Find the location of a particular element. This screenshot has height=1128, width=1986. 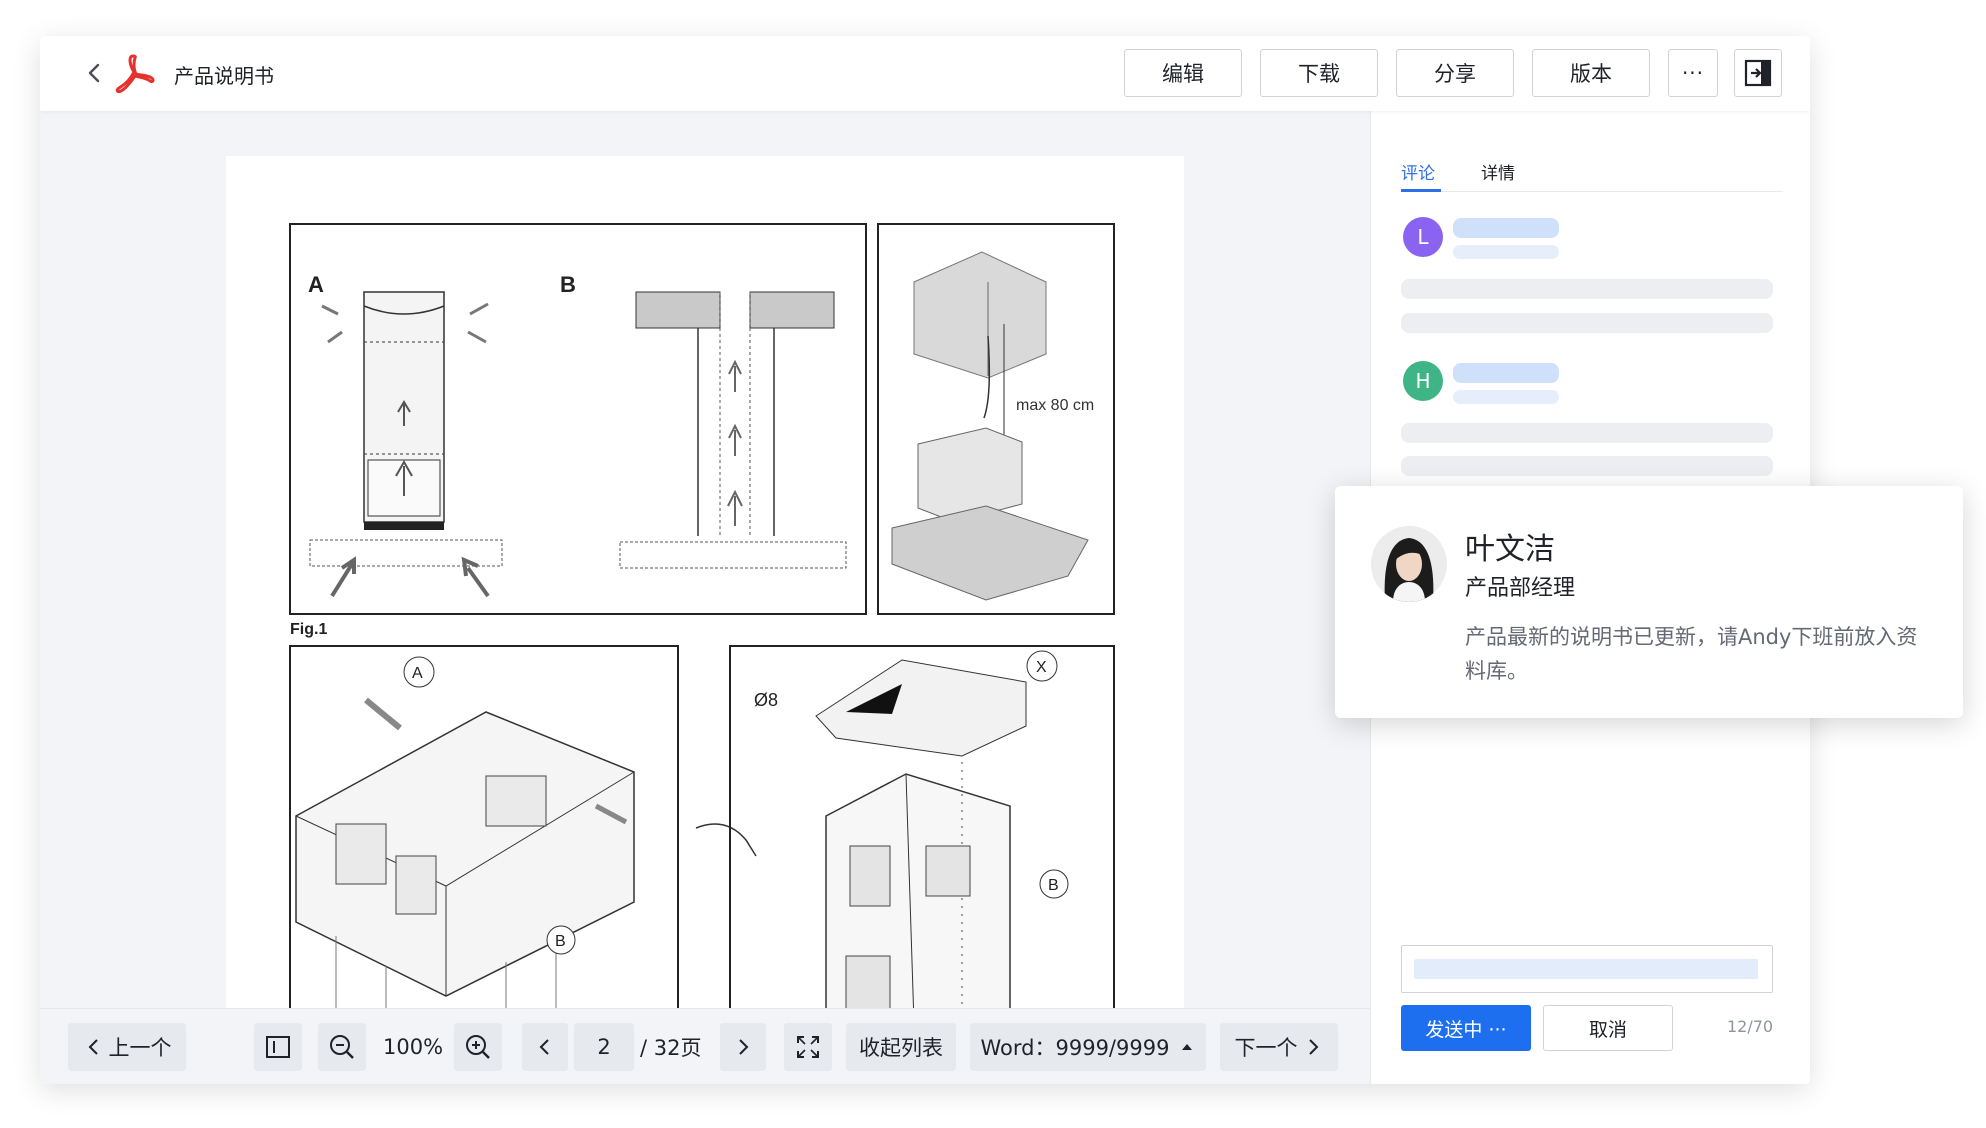

zoom-in-icon is located at coordinates (478, 1047).